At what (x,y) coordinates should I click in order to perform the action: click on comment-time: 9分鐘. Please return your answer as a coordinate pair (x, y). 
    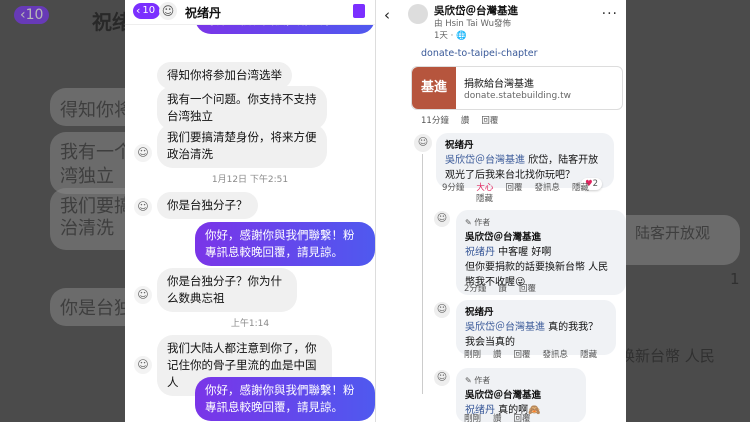
    Looking at the image, I should click on (453, 188).